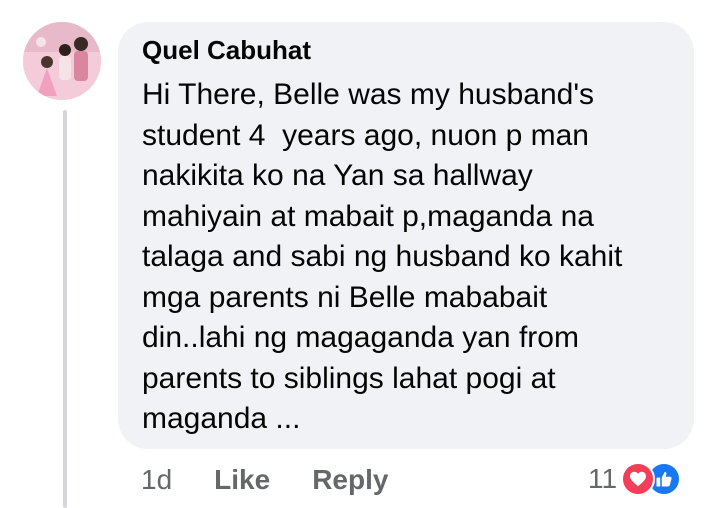 The height and width of the screenshot is (508, 720). I want to click on comment-actions: 1d Like Reply, so click(264, 480).